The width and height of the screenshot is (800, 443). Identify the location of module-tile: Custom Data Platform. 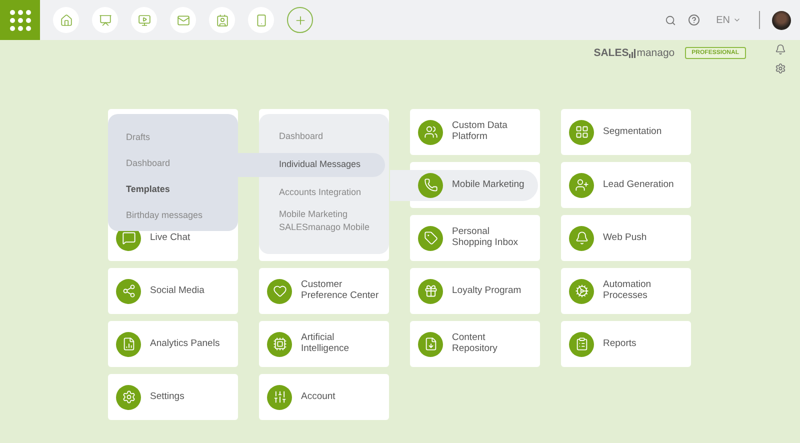
(475, 132).